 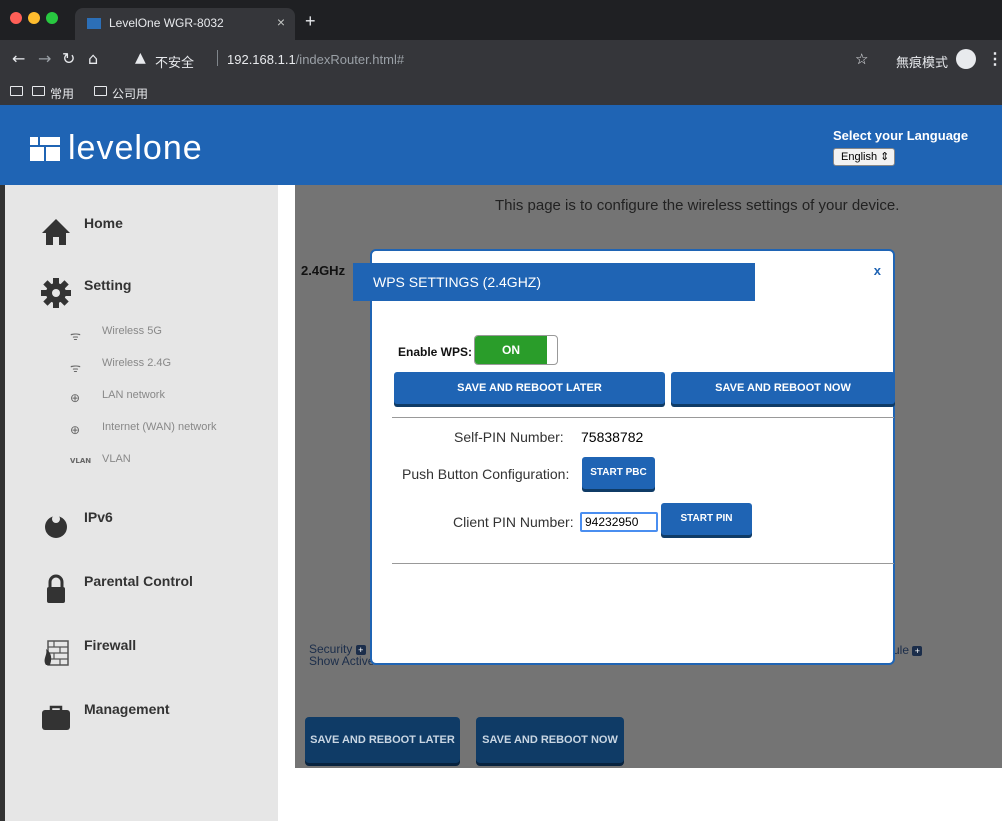 What do you see at coordinates (901, 650) in the screenshot?
I see `schedule-link: ule` at bounding box center [901, 650].